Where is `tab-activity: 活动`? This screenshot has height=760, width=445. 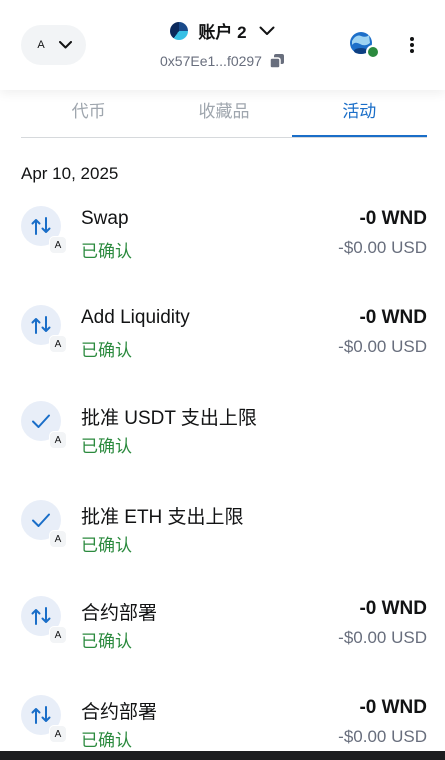 tab-activity: 活动 is located at coordinates (359, 113).